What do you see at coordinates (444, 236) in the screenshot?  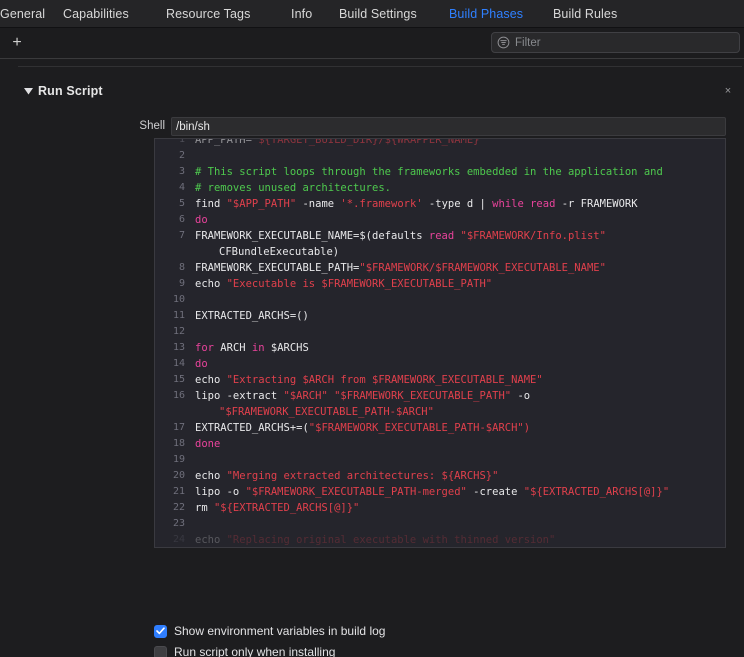 I see `code-token: read` at bounding box center [444, 236].